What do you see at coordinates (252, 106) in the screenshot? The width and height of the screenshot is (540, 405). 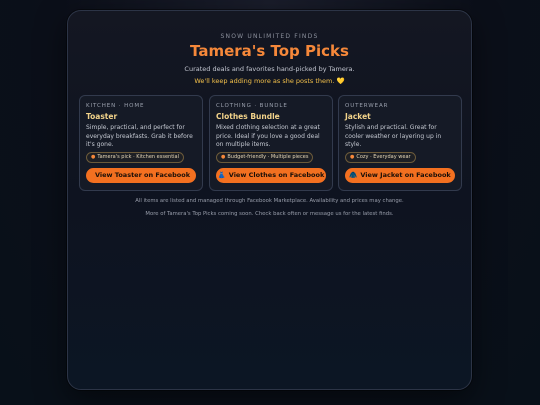 I see `card-category: CLOTHING · BUNDLE` at bounding box center [252, 106].